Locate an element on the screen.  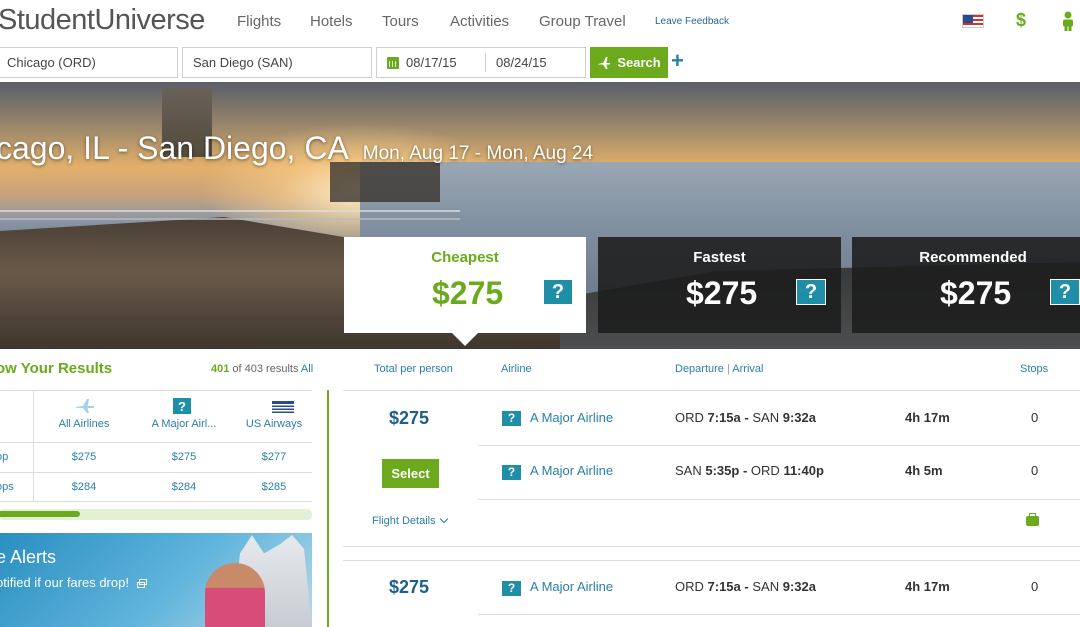
search-button-label: Search is located at coordinates (639, 62).